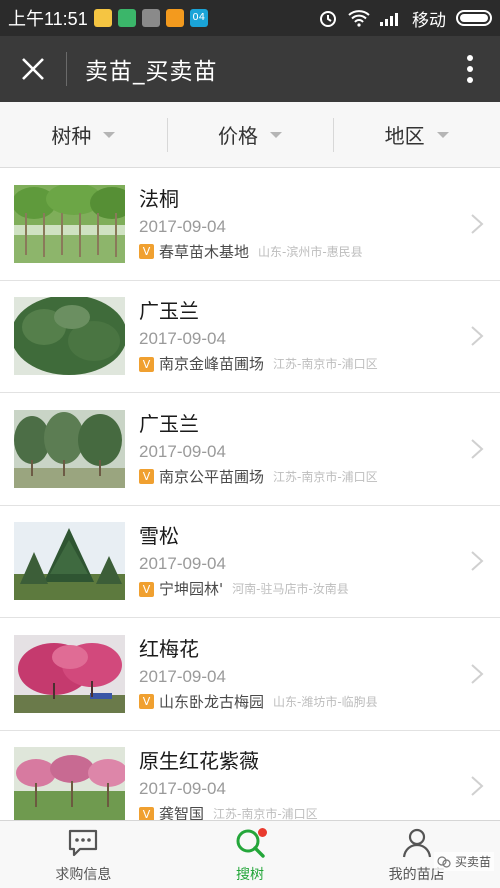  Describe the element at coordinates (174, 18) in the screenshot. I see `weibo-app-icon` at that location.